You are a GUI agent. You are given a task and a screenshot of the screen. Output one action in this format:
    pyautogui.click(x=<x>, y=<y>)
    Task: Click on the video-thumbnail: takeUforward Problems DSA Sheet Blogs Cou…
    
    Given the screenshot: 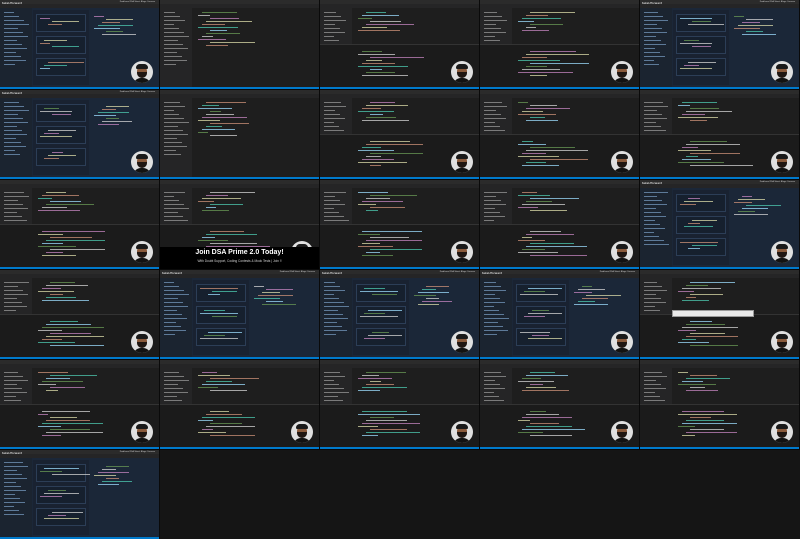 What is the action you would take?
    pyautogui.click(x=80, y=45)
    